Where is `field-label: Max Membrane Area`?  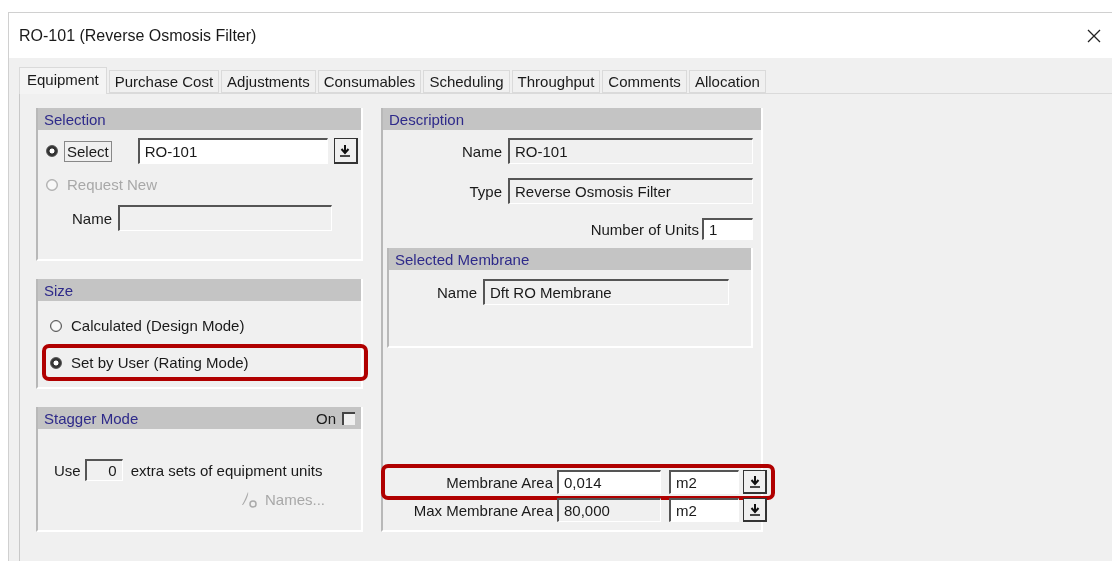
field-label: Max Membrane Area is located at coordinates (483, 510).